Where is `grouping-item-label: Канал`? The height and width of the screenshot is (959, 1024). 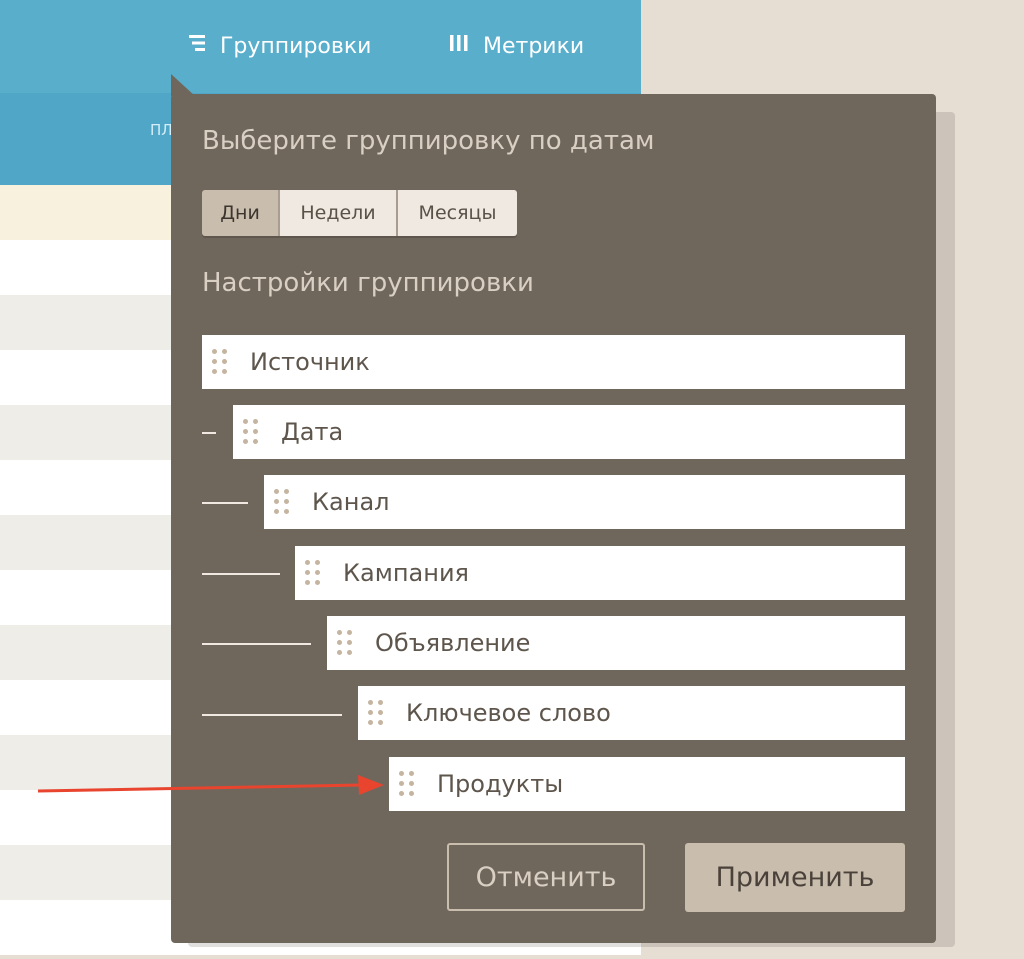
grouping-item-label: Канал is located at coordinates (351, 502).